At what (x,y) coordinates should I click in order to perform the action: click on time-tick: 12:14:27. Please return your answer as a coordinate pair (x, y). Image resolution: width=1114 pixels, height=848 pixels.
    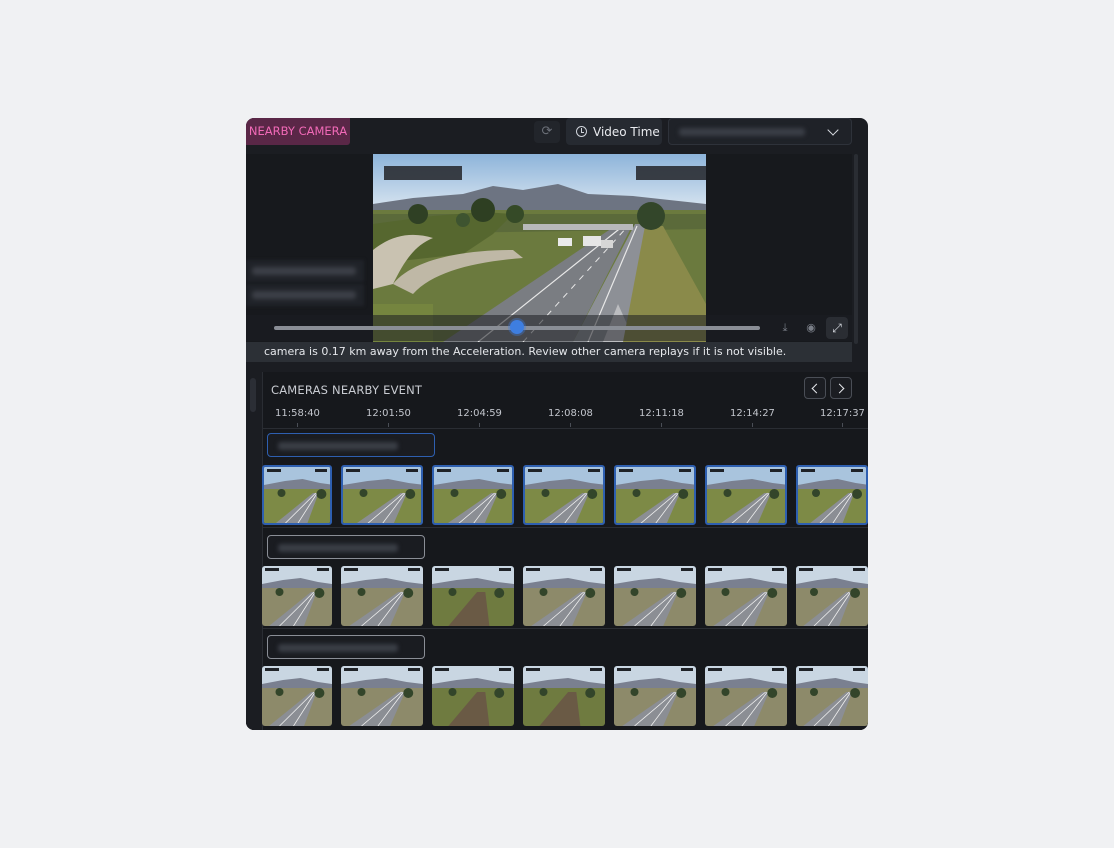
    Looking at the image, I should click on (752, 417).